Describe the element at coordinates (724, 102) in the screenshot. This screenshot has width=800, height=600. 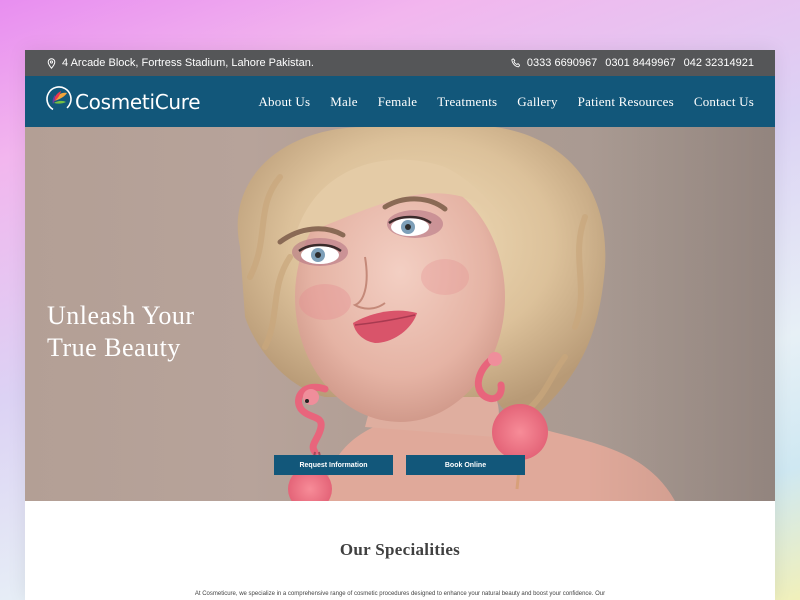
I see `nav-item-contact-us: Contact Us` at that location.